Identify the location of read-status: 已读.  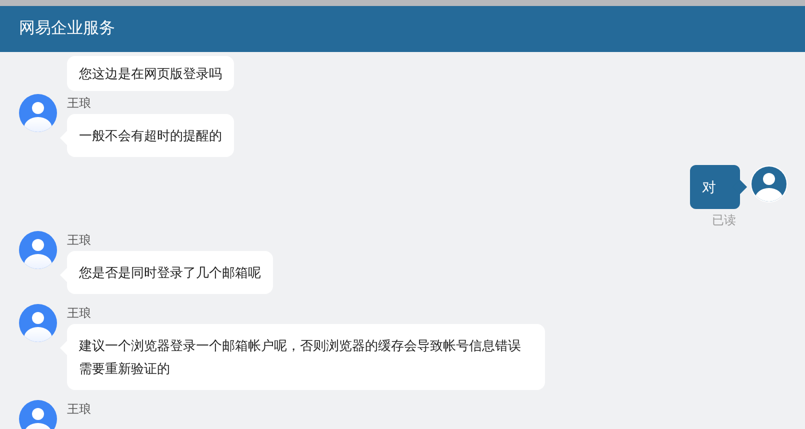
(724, 220).